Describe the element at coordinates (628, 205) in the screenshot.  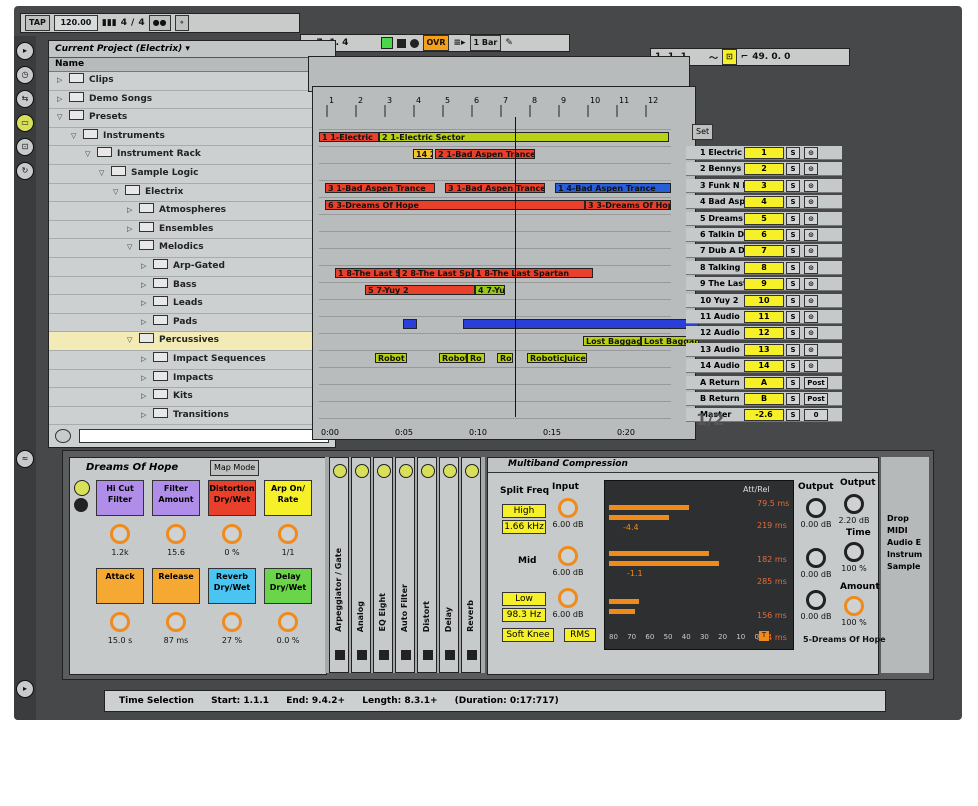
I see `clip: 3 3-Dreams Of Hope` at that location.